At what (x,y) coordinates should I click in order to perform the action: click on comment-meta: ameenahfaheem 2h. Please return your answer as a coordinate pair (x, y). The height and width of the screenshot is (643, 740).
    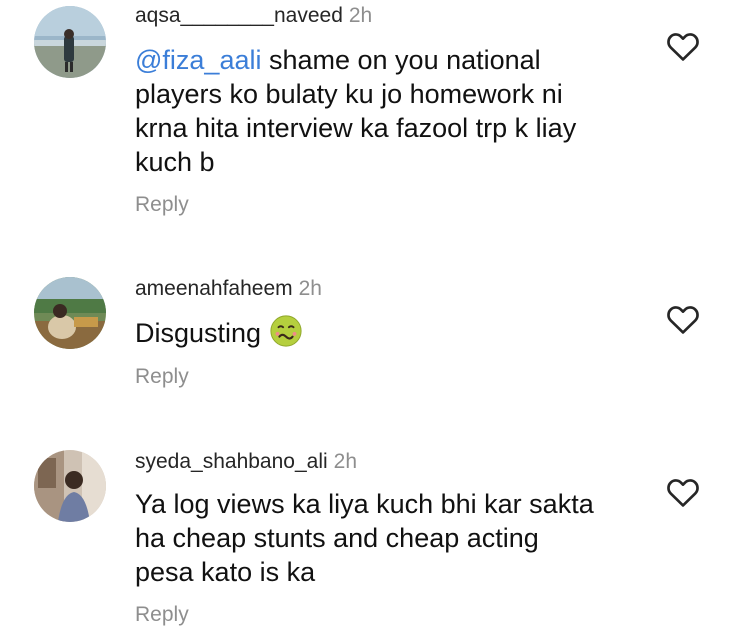
    Looking at the image, I should click on (228, 289).